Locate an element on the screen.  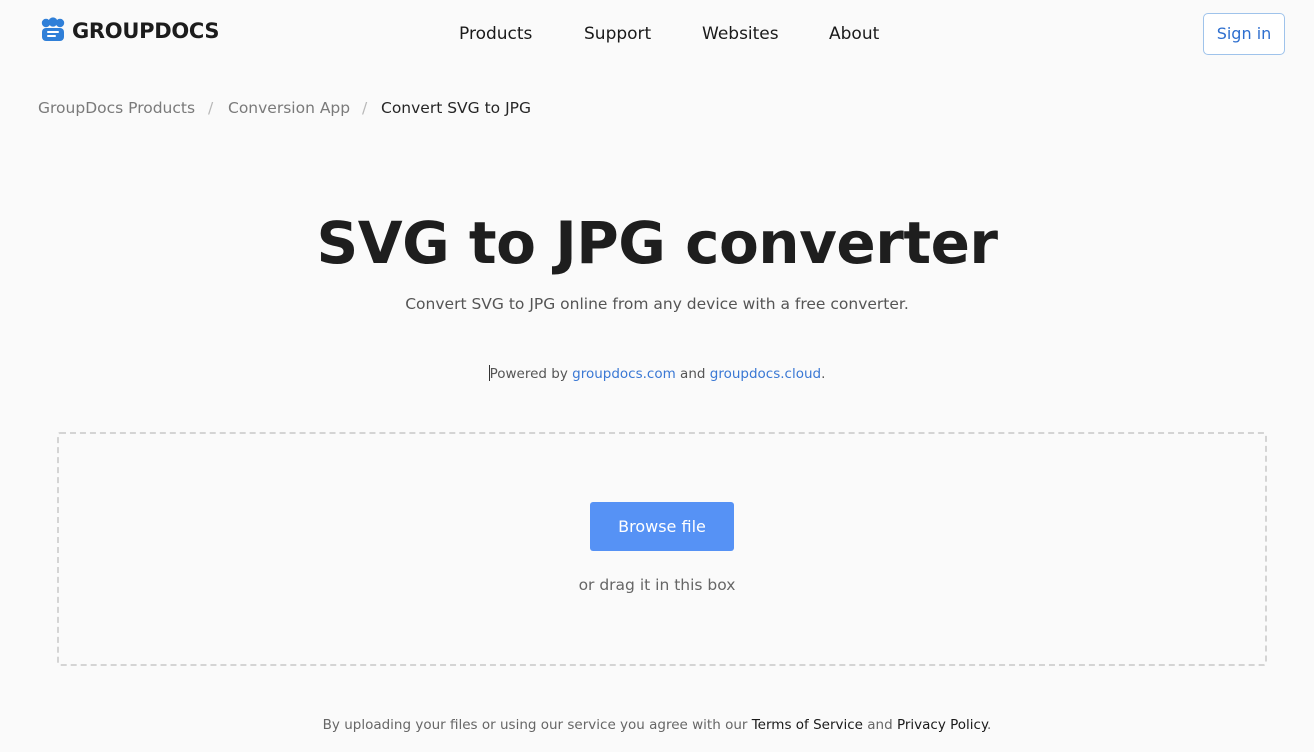
powered-middle: and is located at coordinates (692, 374).